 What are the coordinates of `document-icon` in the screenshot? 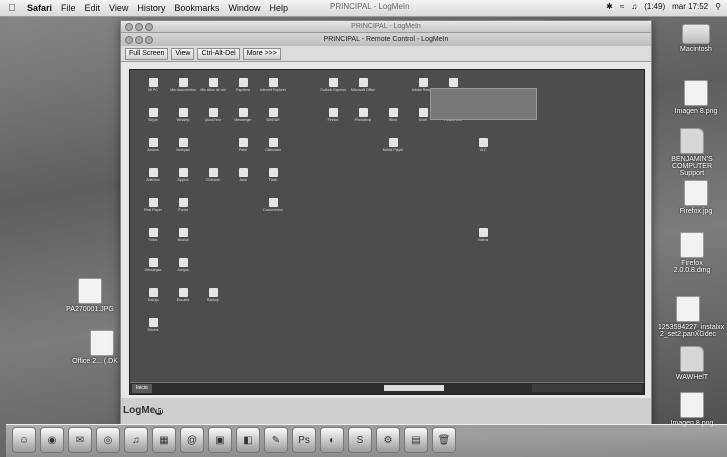 It's located at (688, 309).